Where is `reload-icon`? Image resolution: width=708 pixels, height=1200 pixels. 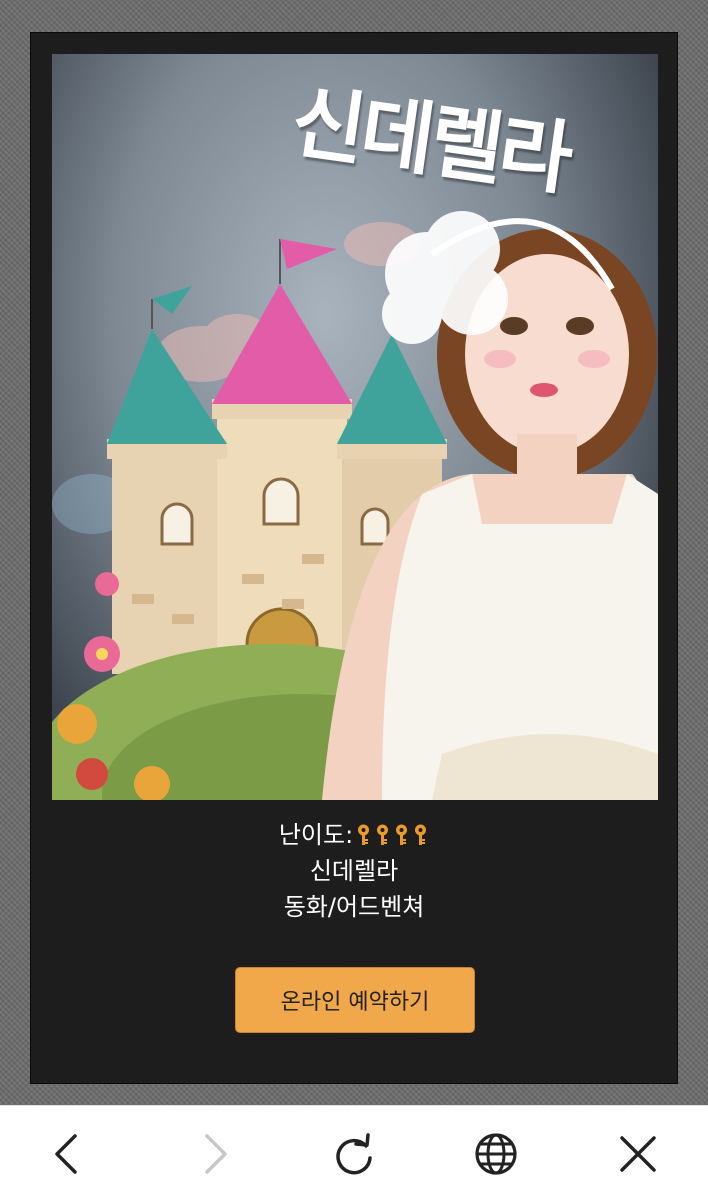 reload-icon is located at coordinates (354, 1154).